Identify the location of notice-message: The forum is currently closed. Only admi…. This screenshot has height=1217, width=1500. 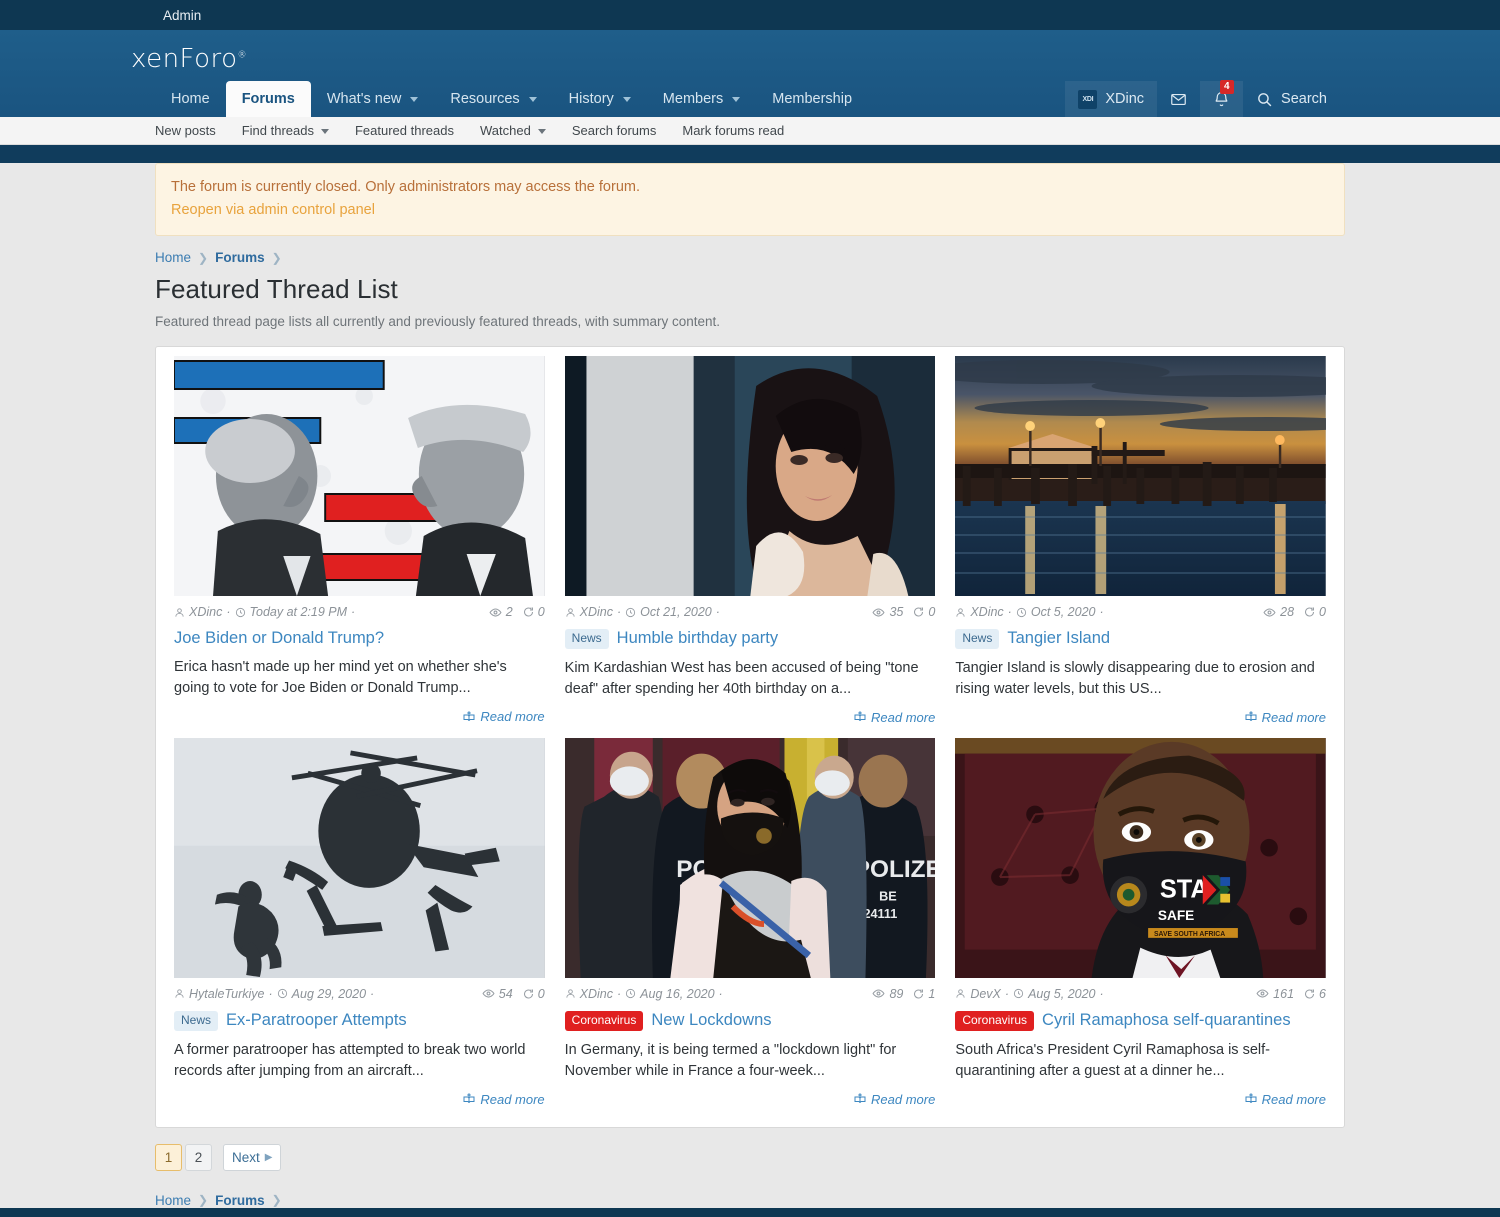
(405, 187).